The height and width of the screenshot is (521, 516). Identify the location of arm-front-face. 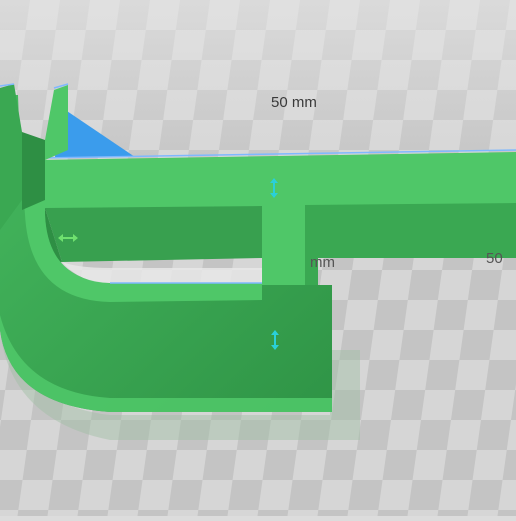
(410, 230).